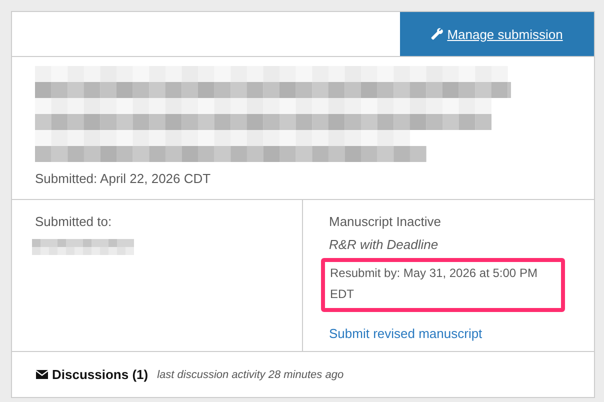  I want to click on discussion-activity: last discussion activity 28 minutes ago, so click(250, 374).